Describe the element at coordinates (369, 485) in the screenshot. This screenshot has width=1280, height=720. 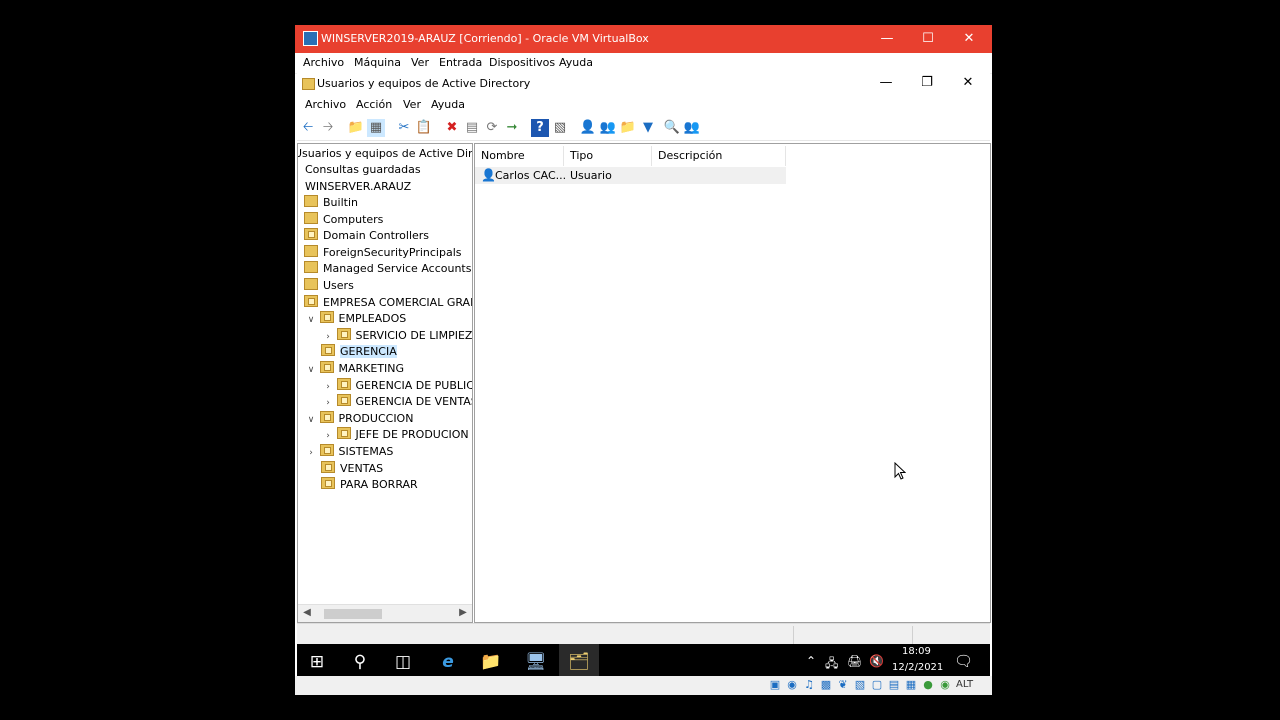
I see `tree-item-para-borrar: PARA BORRAR` at that location.